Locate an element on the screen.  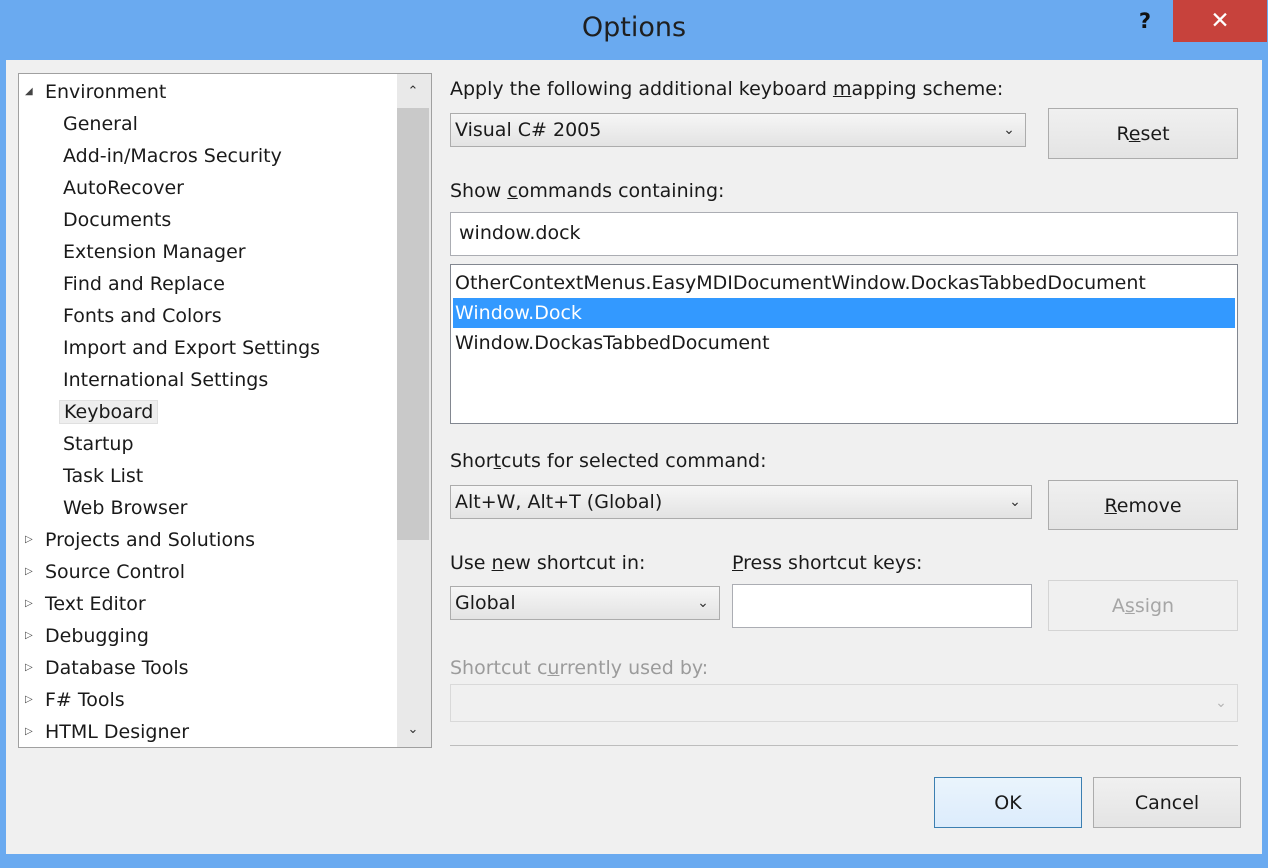
tree-item-startup: Startup is located at coordinates (98, 444).